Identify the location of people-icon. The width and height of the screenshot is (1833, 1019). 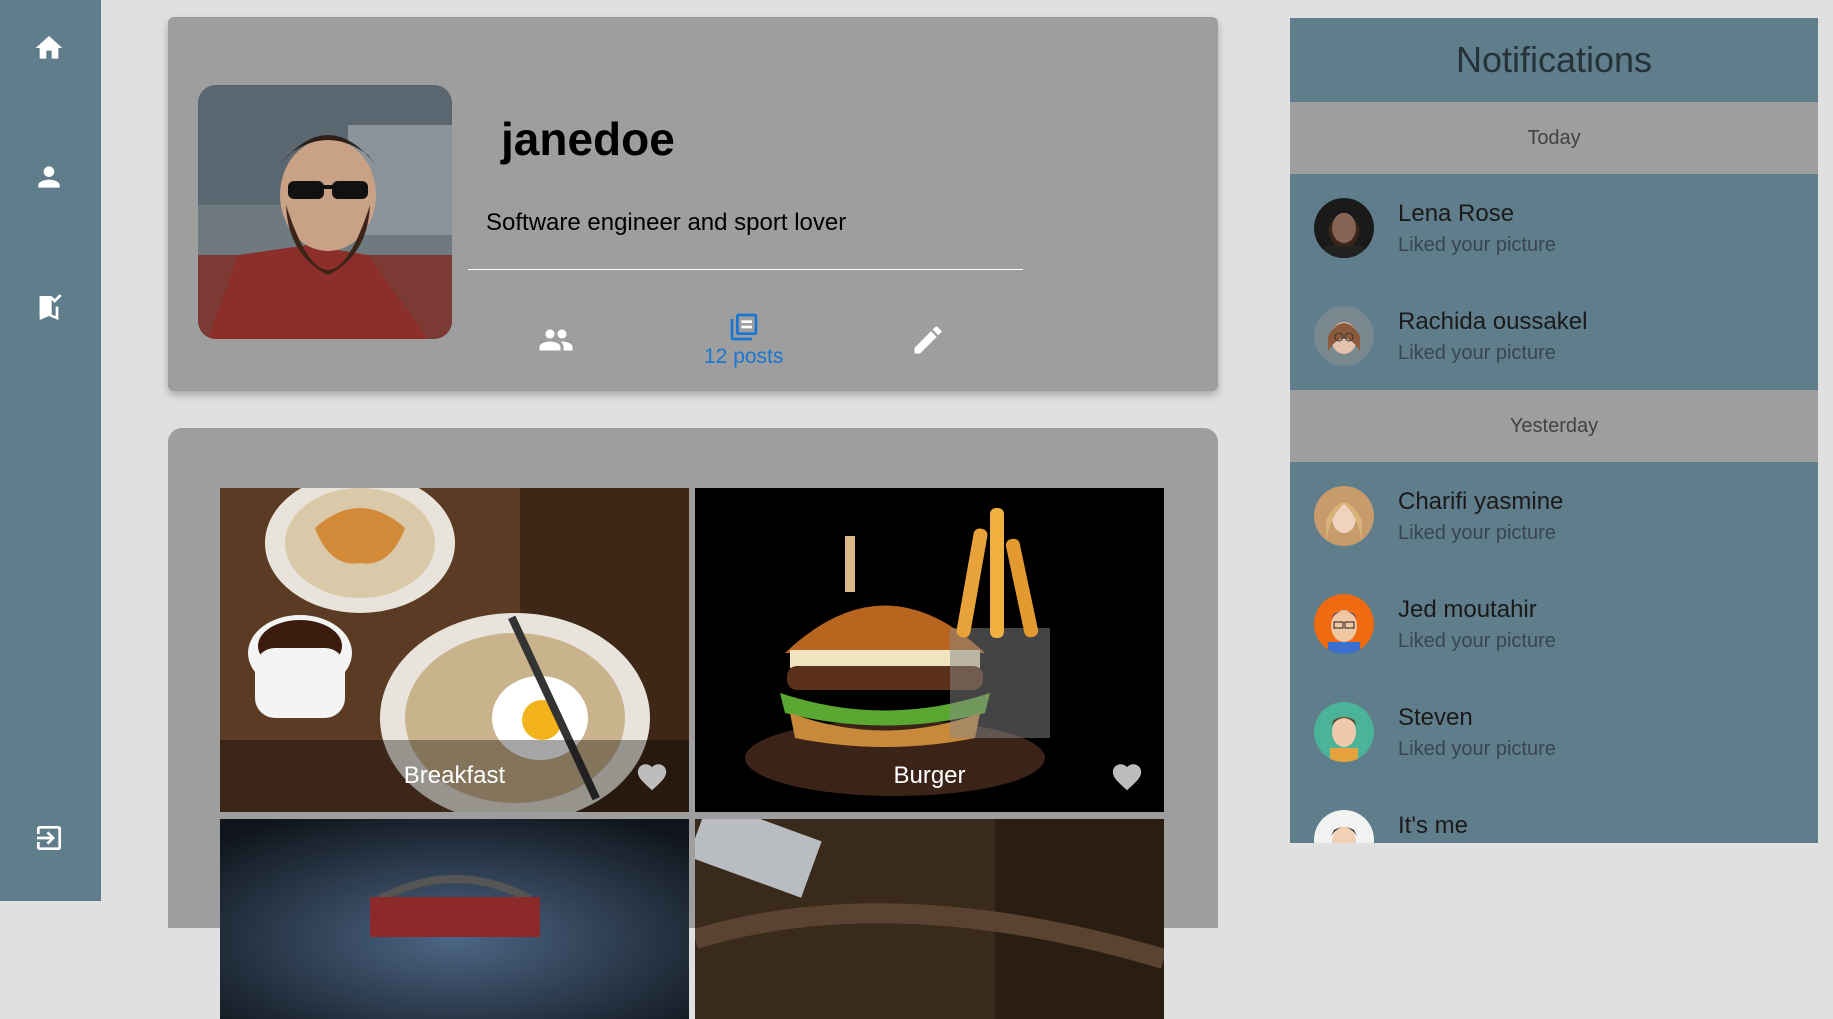
(556, 340).